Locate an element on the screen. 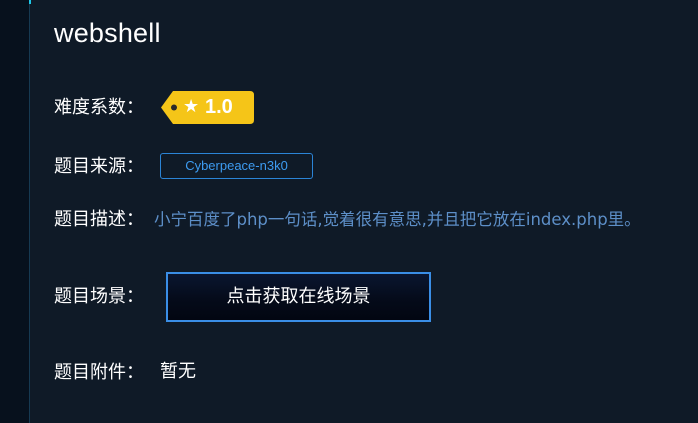 The width and height of the screenshot is (698, 423). source-label: 题目来源： is located at coordinates (99, 166).